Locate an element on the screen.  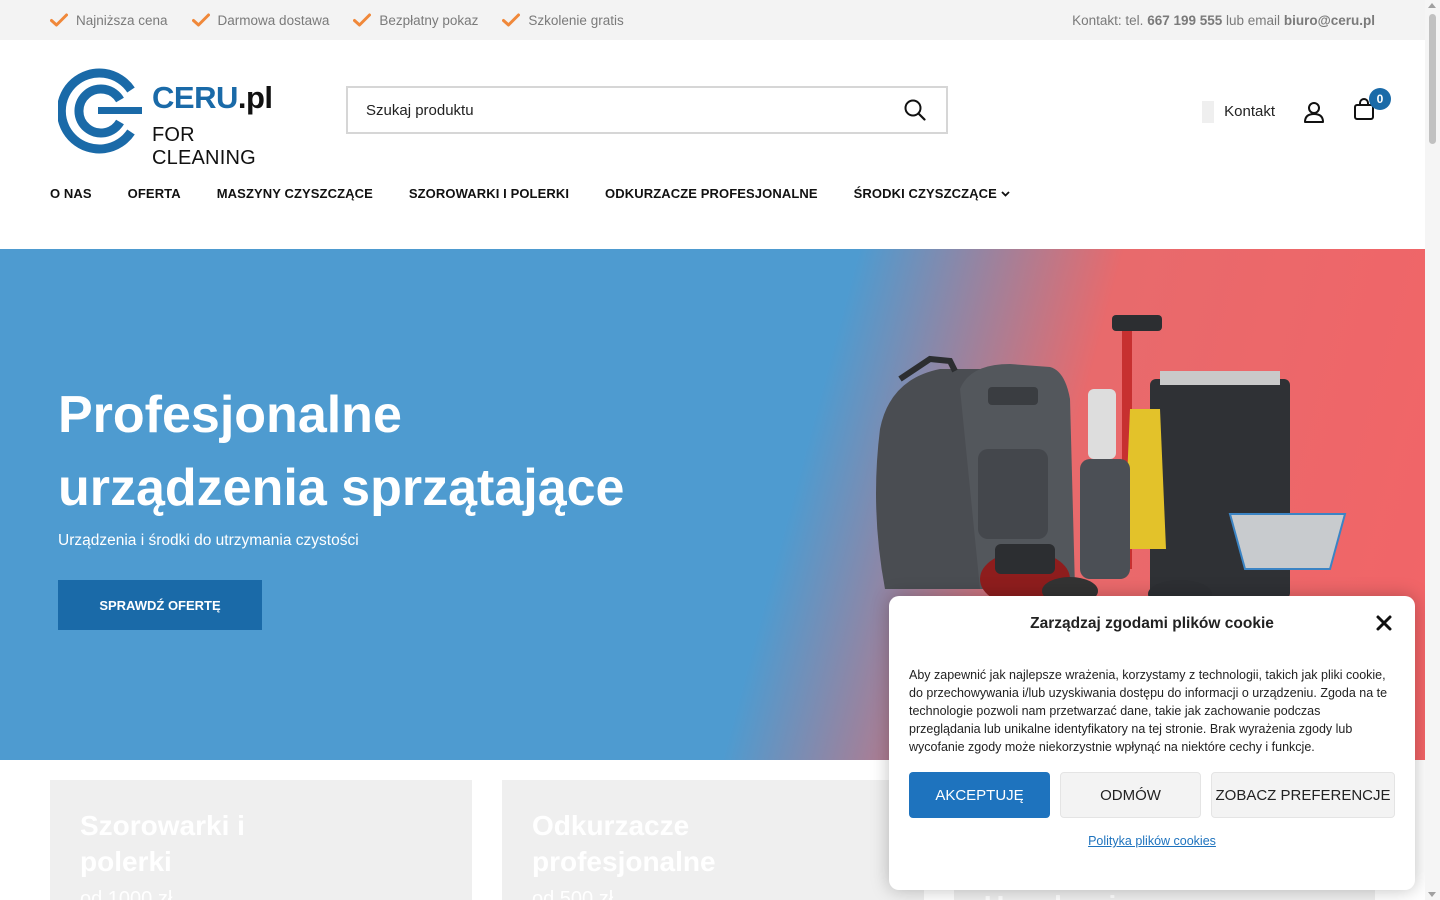
search-input is located at coordinates (634, 110).